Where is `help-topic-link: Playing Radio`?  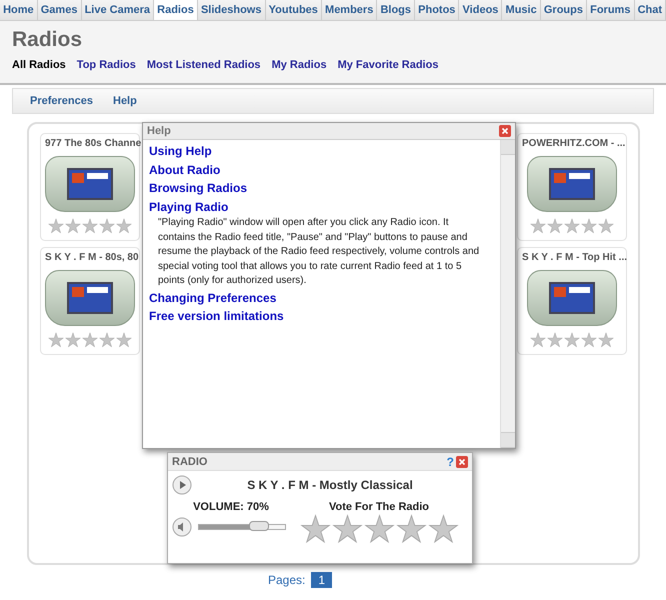
help-topic-link: Playing Radio is located at coordinates (321, 207).